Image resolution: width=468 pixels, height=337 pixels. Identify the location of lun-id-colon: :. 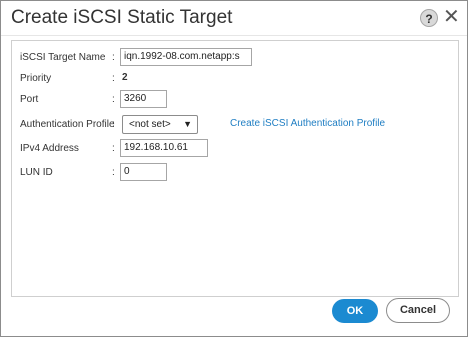
(113, 172).